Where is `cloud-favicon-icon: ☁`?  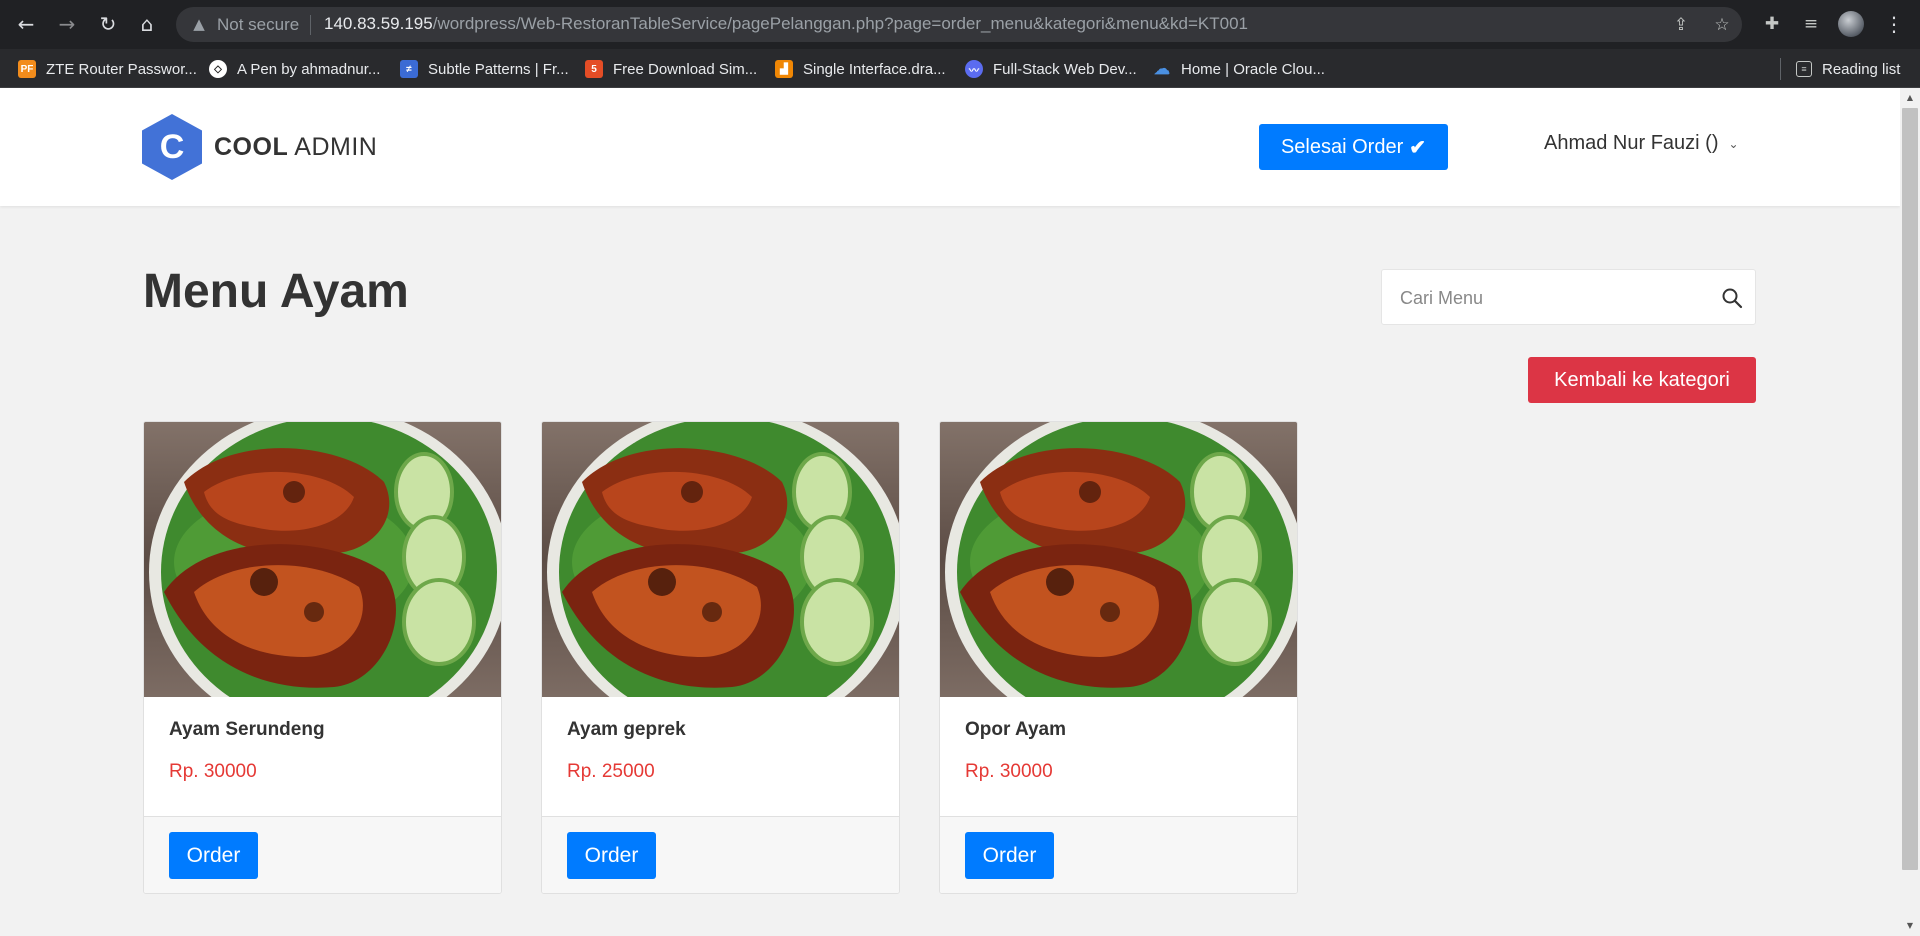 cloud-favicon-icon: ☁ is located at coordinates (1162, 69).